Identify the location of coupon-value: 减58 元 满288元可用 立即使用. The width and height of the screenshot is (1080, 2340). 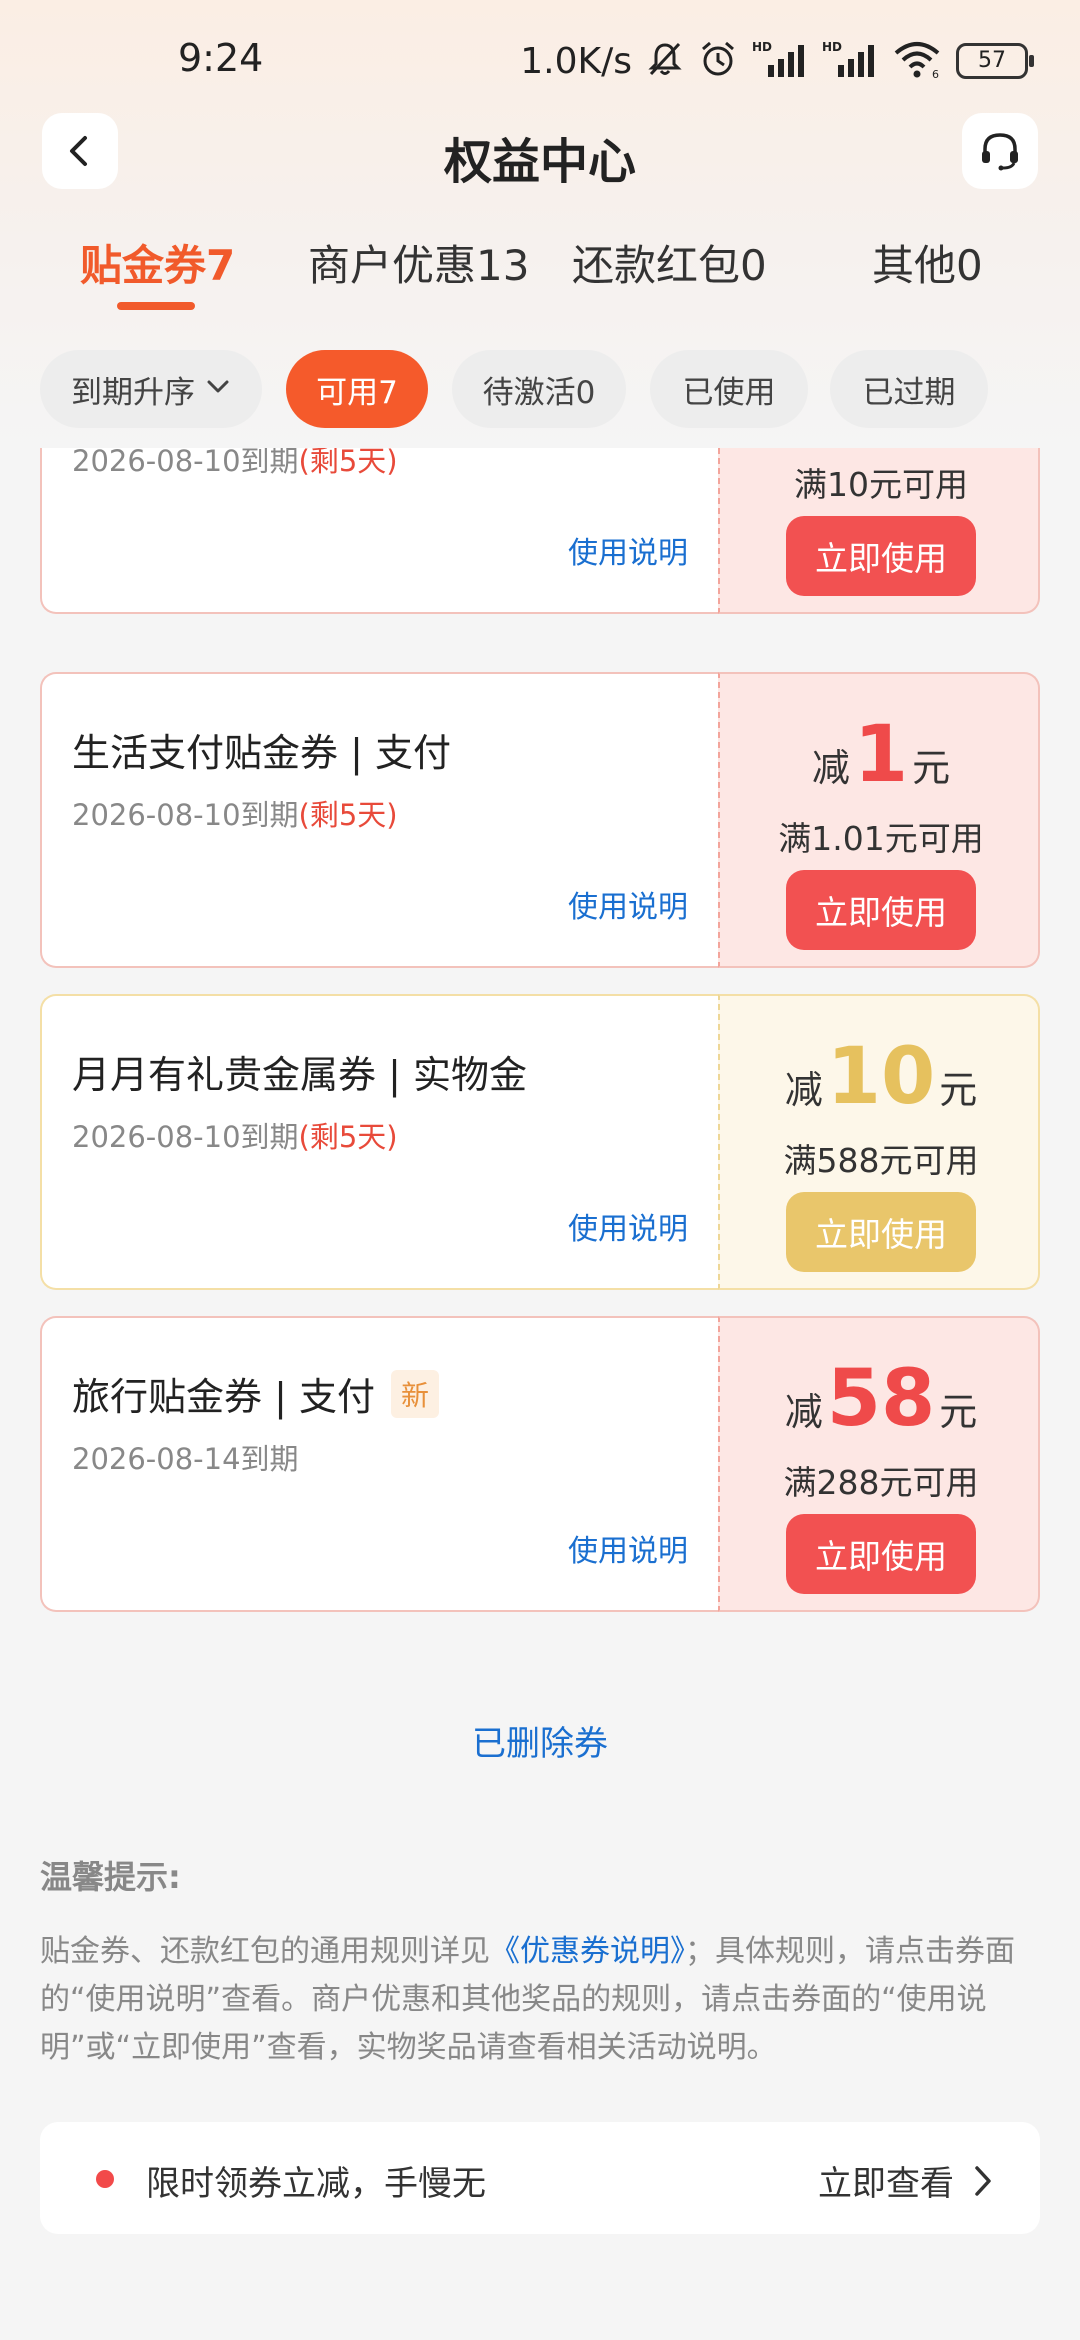
(879, 1464).